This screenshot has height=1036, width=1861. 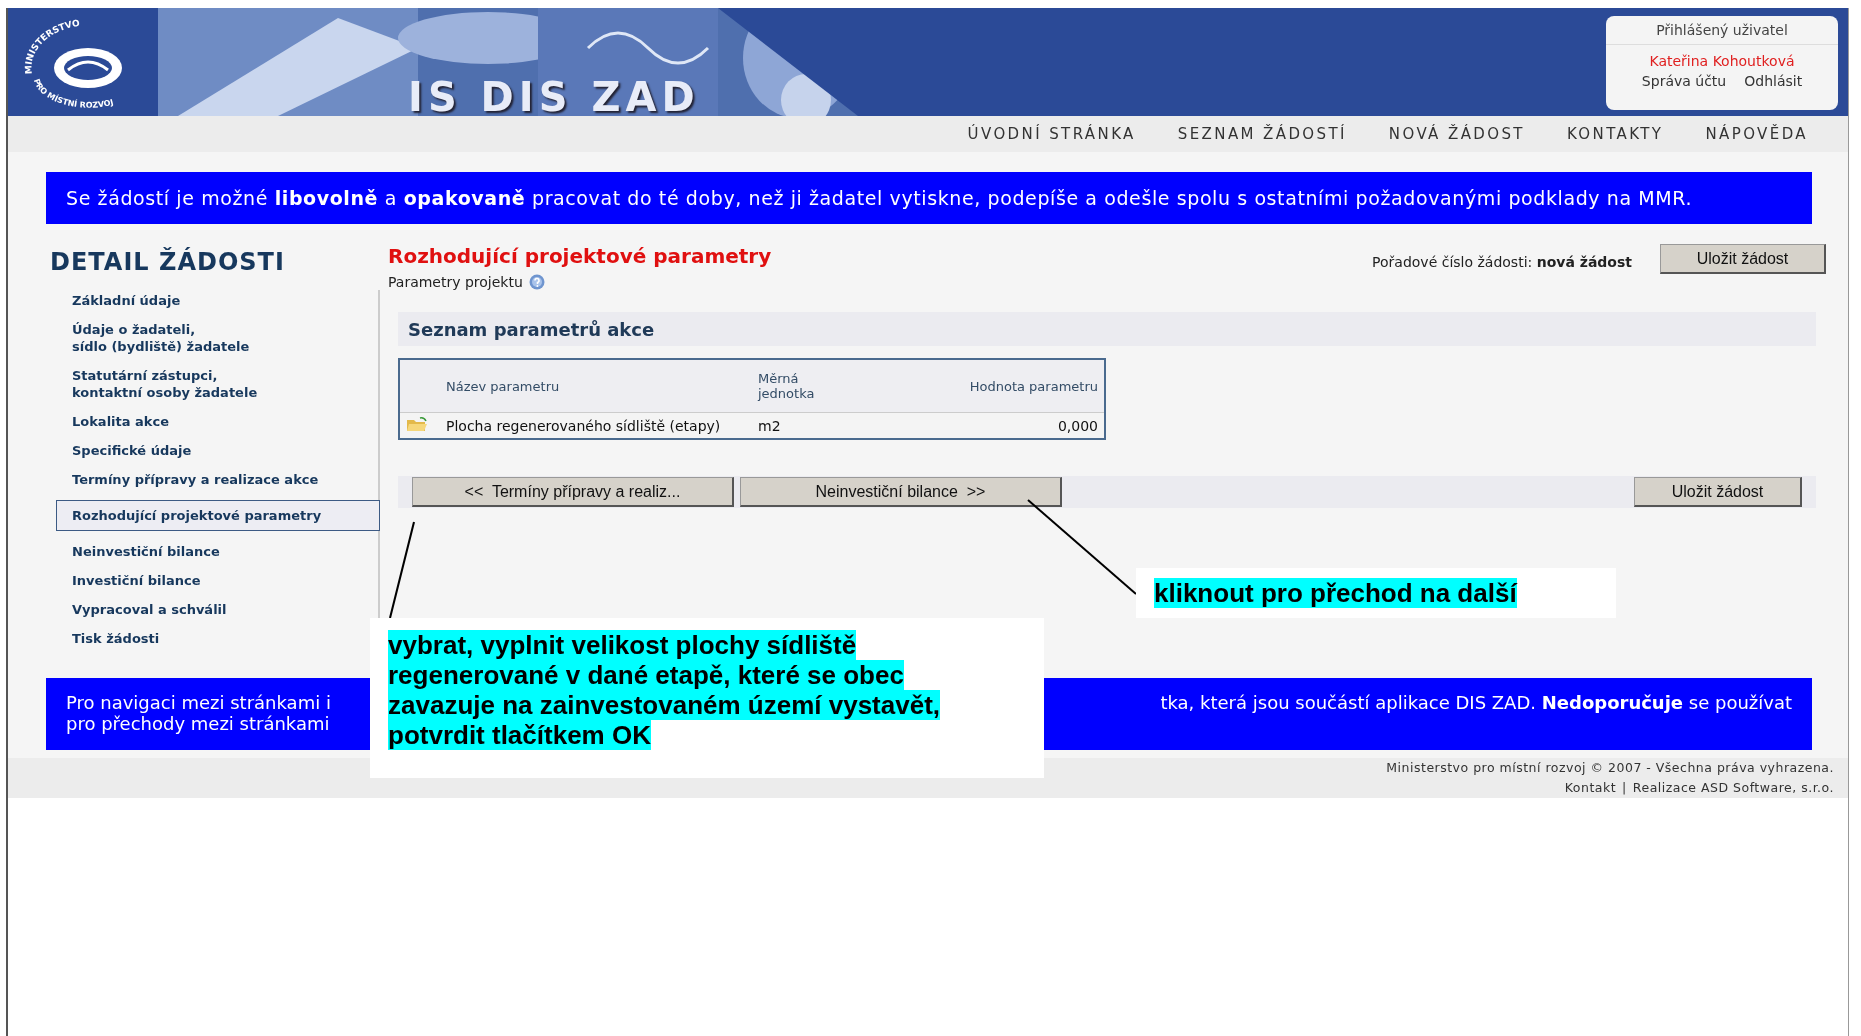 I want to click on nav-link: NÁPOVĚDA, so click(x=1756, y=134).